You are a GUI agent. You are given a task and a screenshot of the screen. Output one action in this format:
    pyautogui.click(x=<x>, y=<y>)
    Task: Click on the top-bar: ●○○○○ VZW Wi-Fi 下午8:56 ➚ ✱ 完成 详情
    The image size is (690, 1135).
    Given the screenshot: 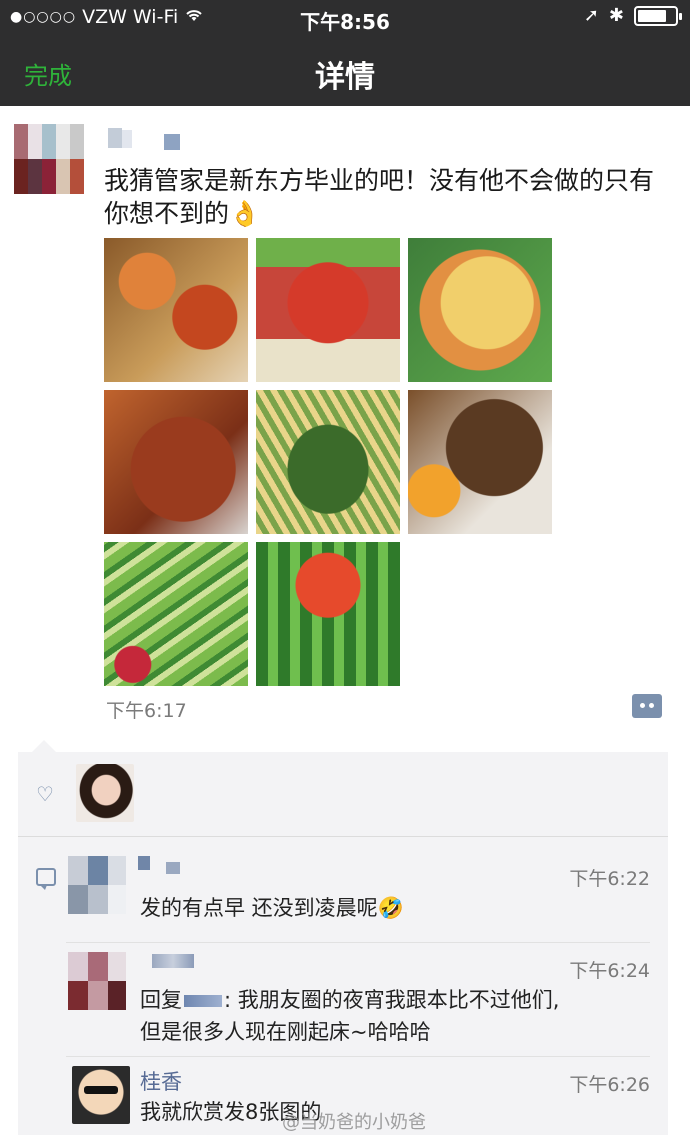 What is the action you would take?
    pyautogui.click(x=345, y=53)
    